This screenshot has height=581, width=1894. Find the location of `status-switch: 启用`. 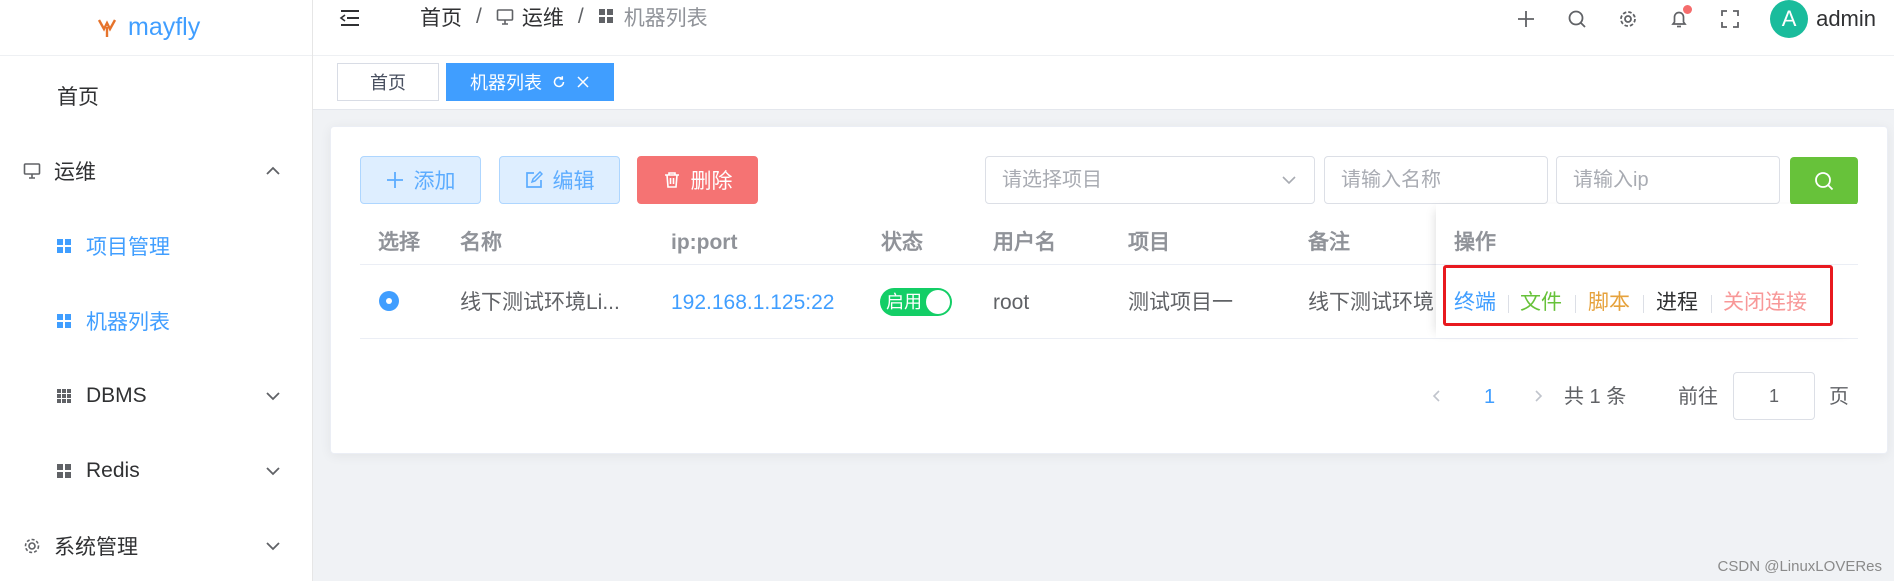

status-switch: 启用 is located at coordinates (916, 302).